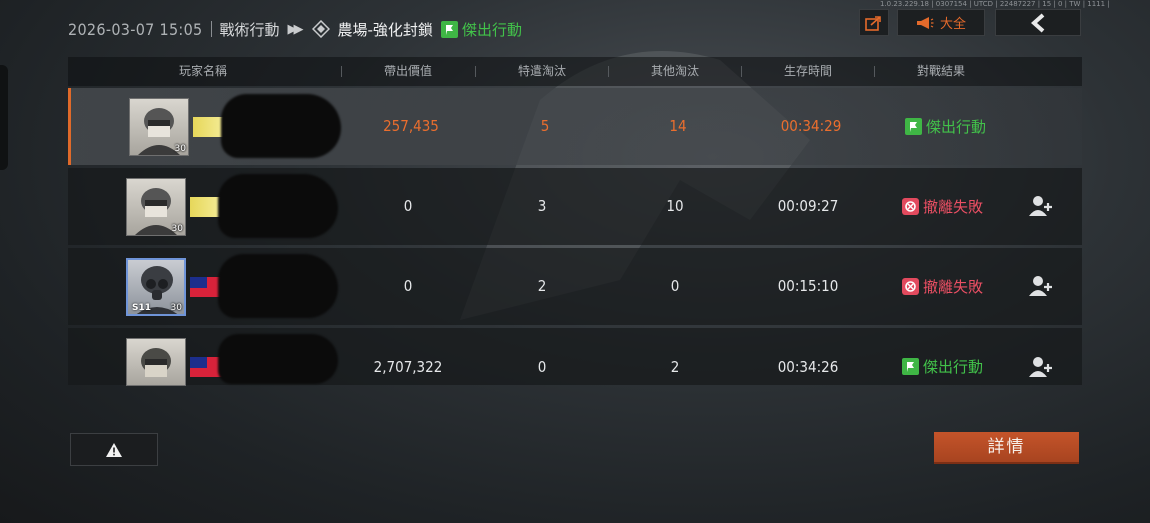 Image resolution: width=1150 pixels, height=523 pixels. Describe the element at coordinates (952, 24) in the screenshot. I see `horn-label: 大全` at that location.